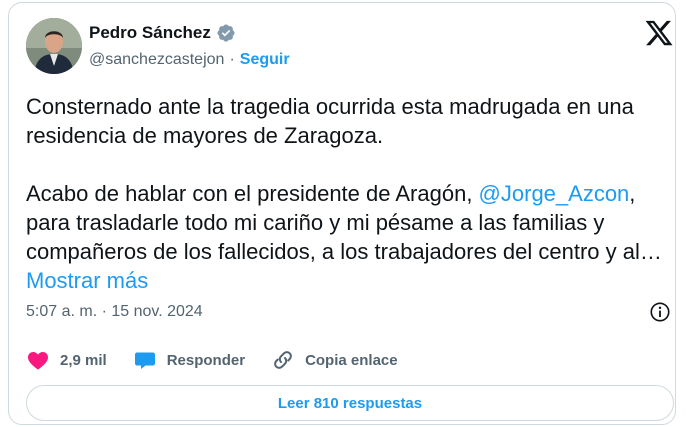 The image size is (686, 427). Describe the element at coordinates (226, 33) in the screenshot. I see `verified-badge-icon` at that location.